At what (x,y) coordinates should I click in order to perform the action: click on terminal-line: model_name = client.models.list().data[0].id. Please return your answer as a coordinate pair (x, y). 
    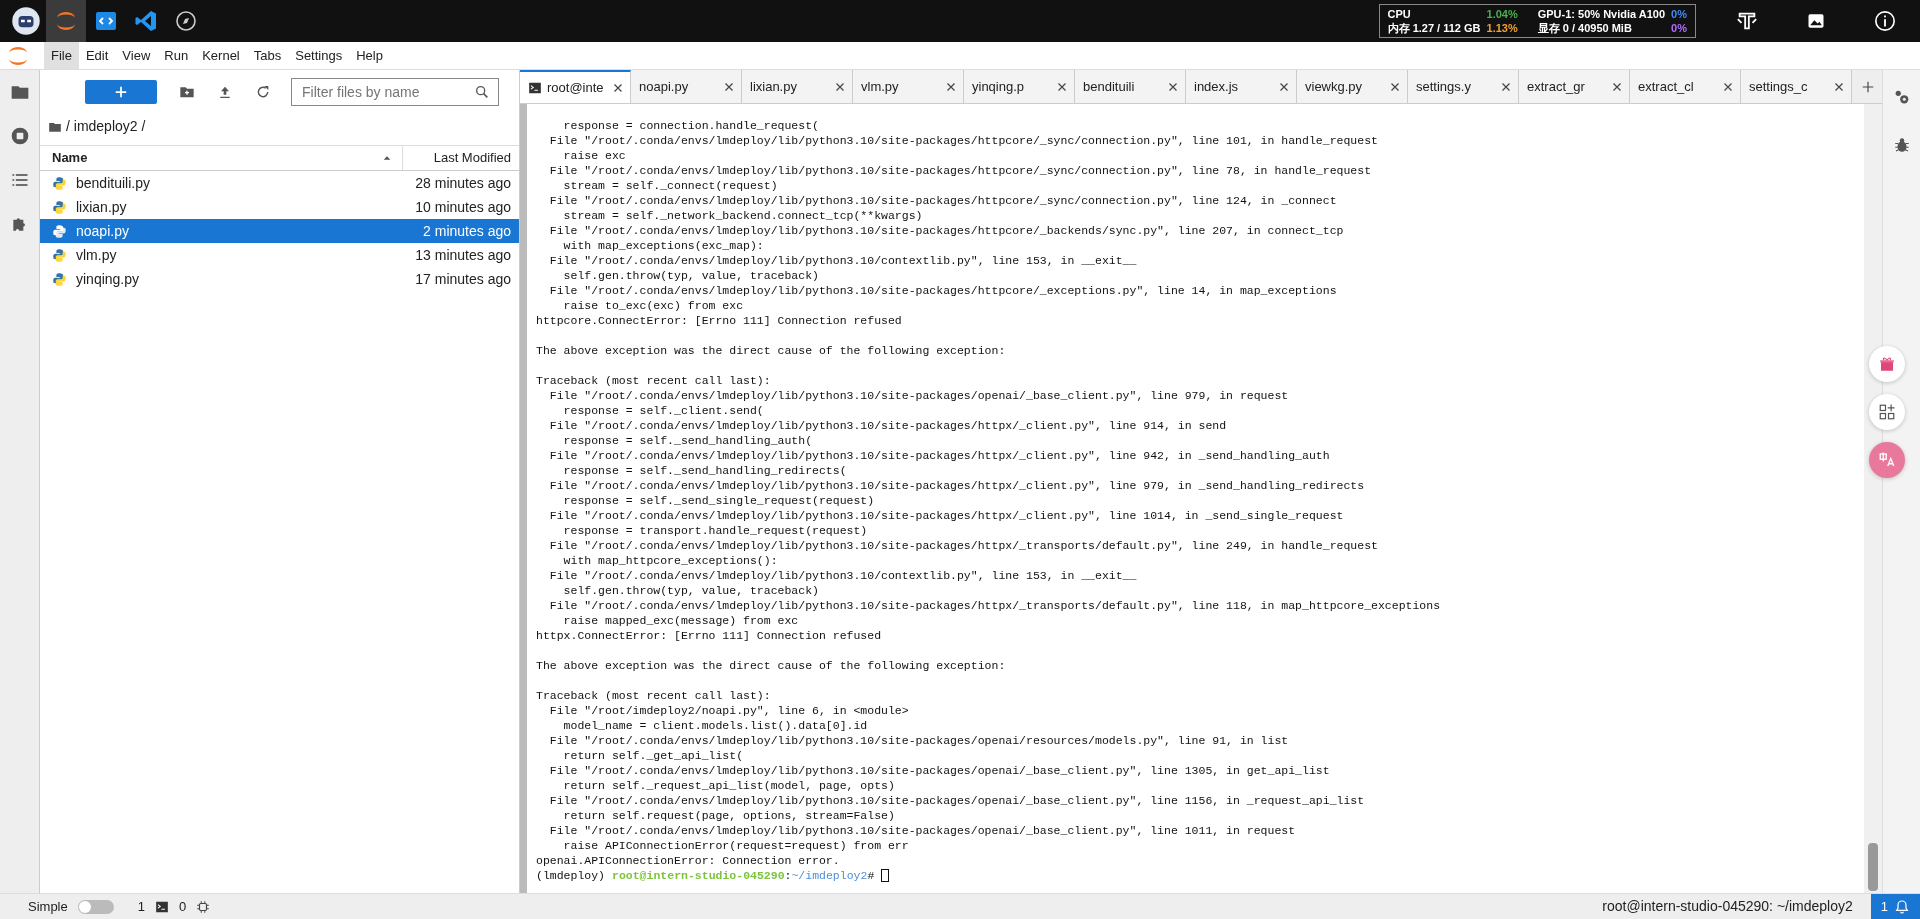
    Looking at the image, I should click on (715, 725).